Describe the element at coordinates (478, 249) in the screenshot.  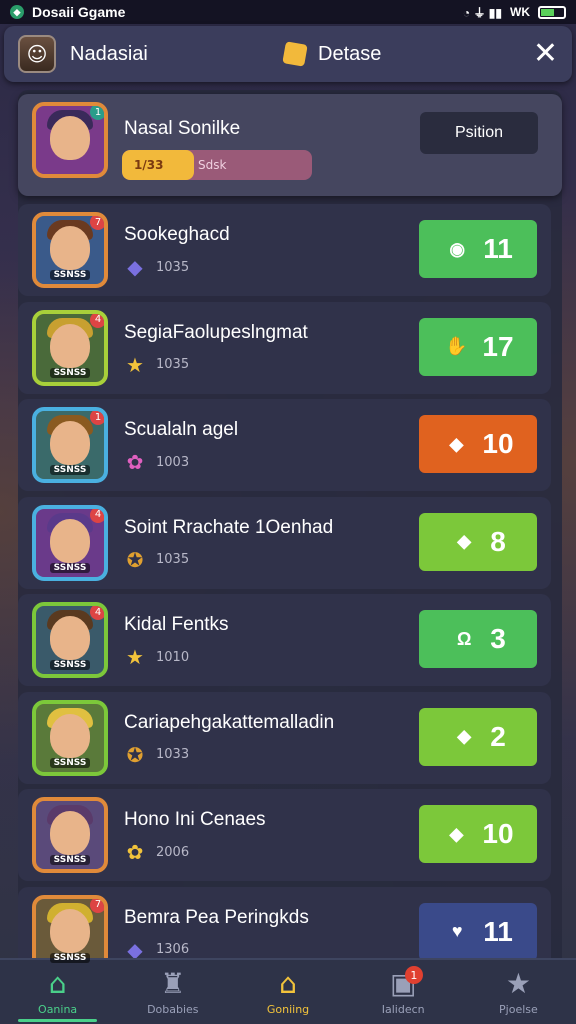
I see `score-badge: ◉ 11` at that location.